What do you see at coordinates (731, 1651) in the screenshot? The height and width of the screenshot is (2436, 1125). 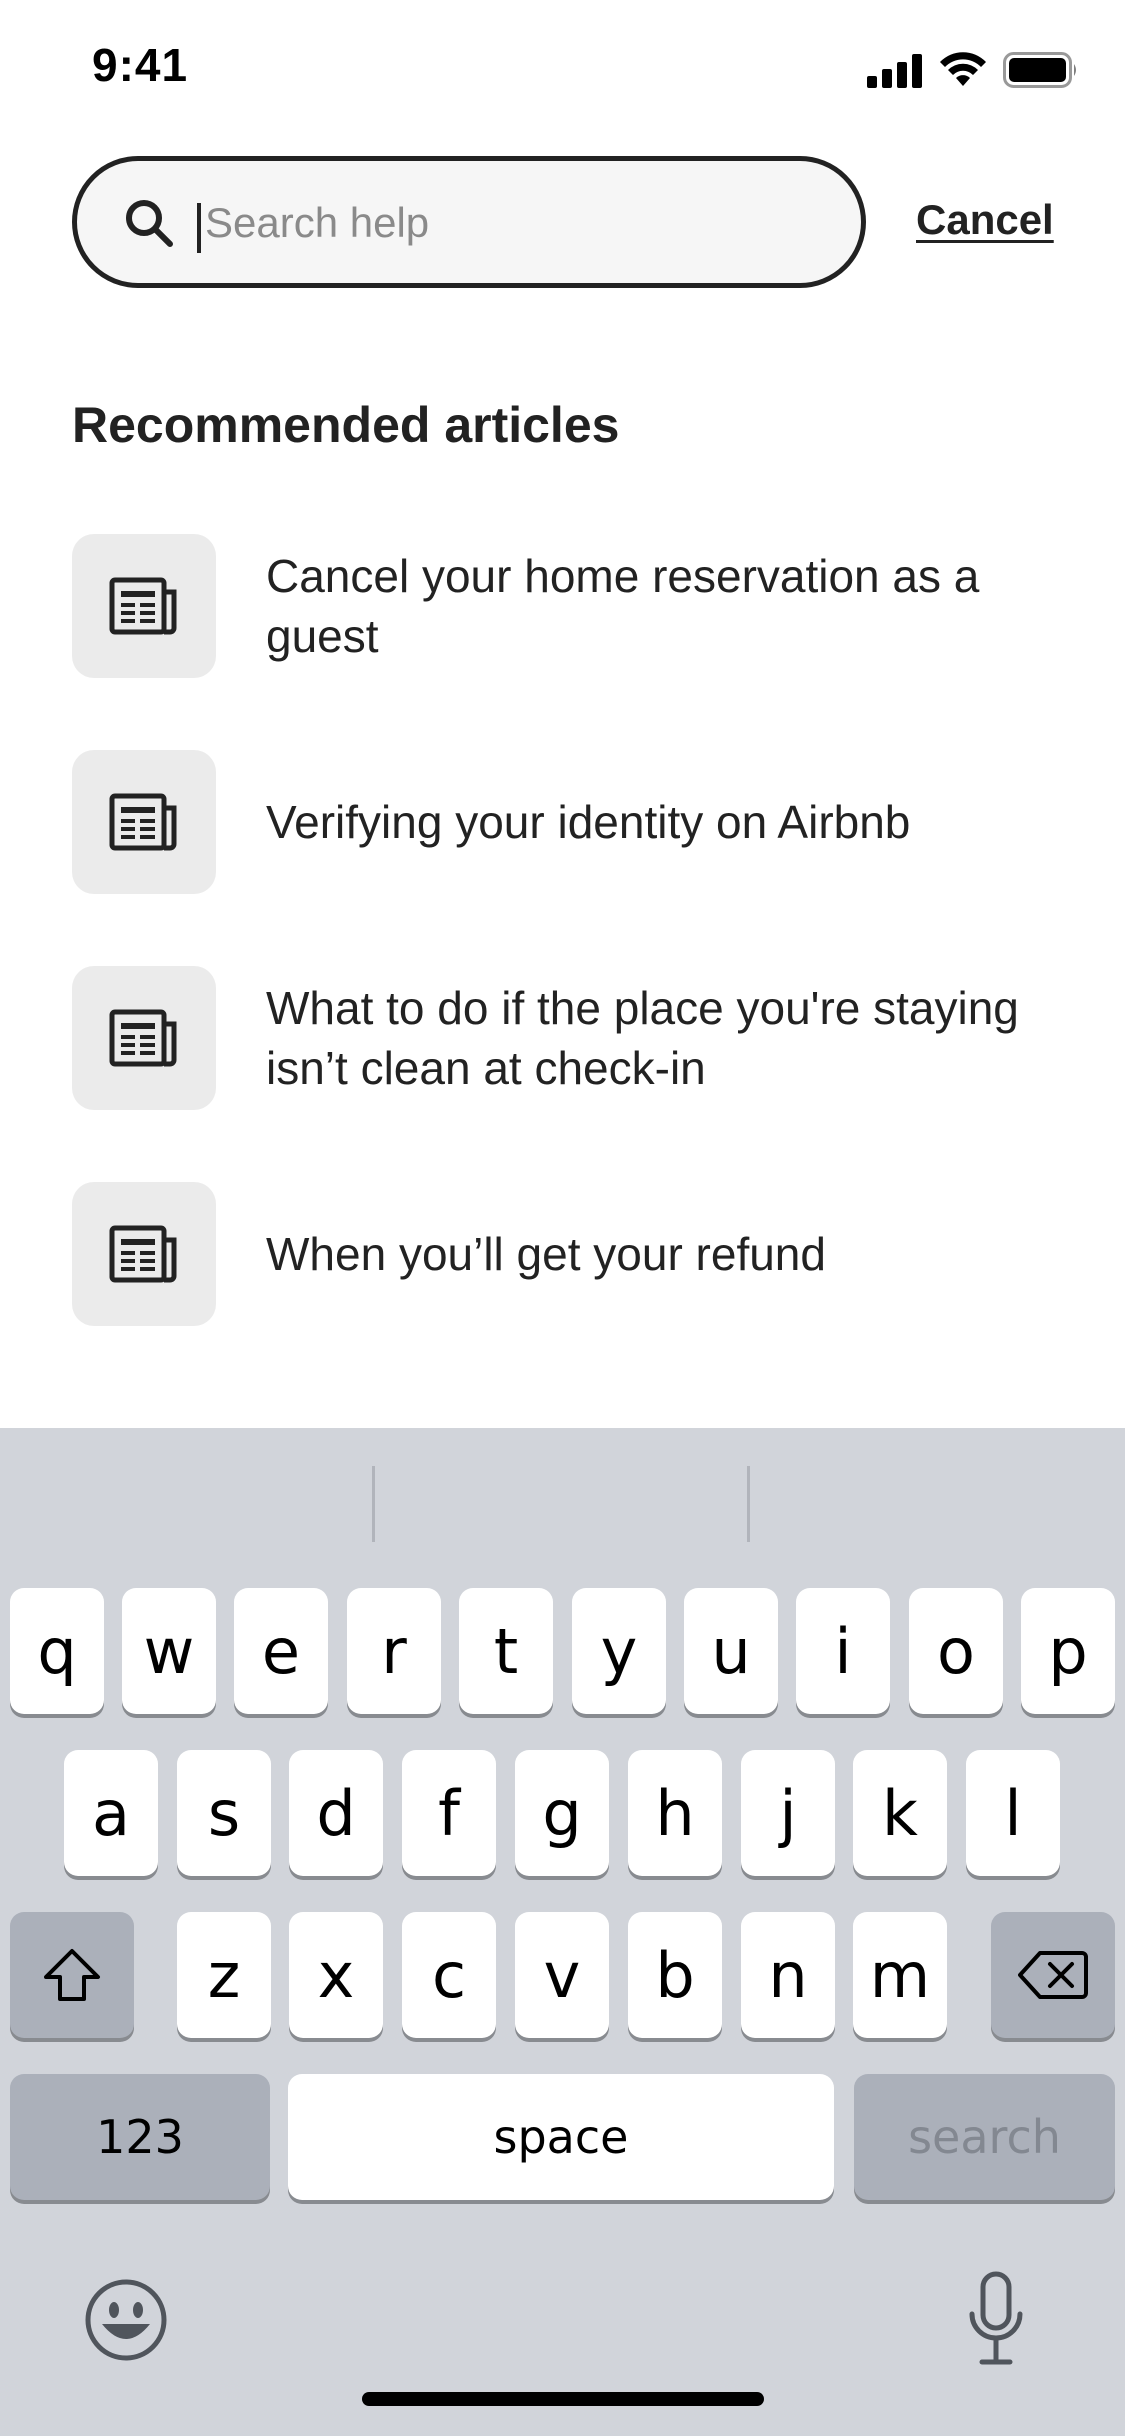 I see `key-u: u` at bounding box center [731, 1651].